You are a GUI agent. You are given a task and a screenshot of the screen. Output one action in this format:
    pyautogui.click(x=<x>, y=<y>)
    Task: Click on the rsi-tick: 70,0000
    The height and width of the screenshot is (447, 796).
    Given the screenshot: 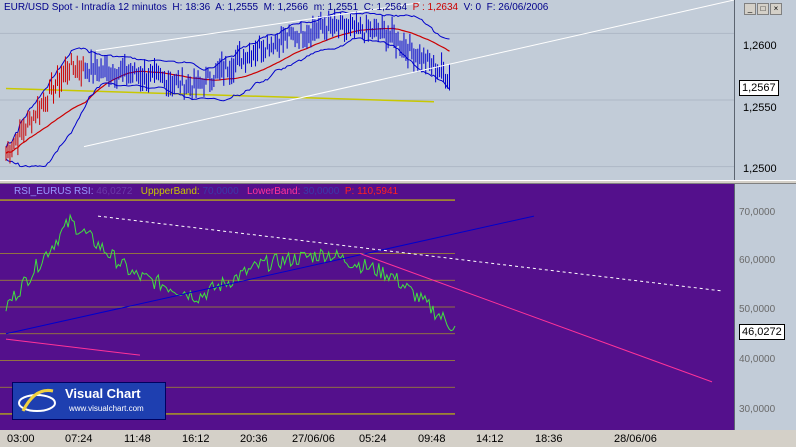 What is the action you would take?
    pyautogui.click(x=757, y=212)
    